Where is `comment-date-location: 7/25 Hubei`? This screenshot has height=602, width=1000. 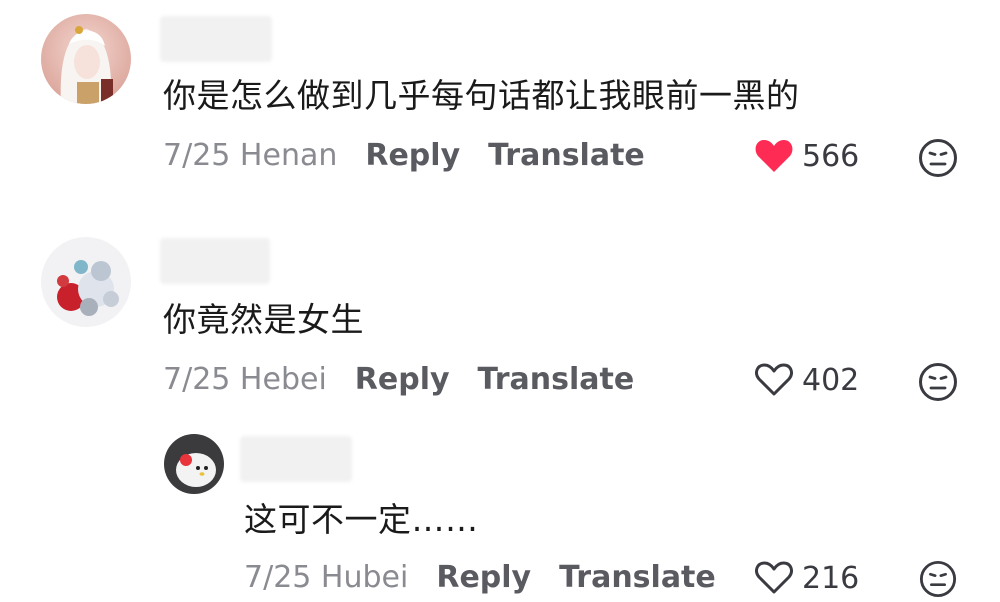 comment-date-location: 7/25 Hubei is located at coordinates (326, 578).